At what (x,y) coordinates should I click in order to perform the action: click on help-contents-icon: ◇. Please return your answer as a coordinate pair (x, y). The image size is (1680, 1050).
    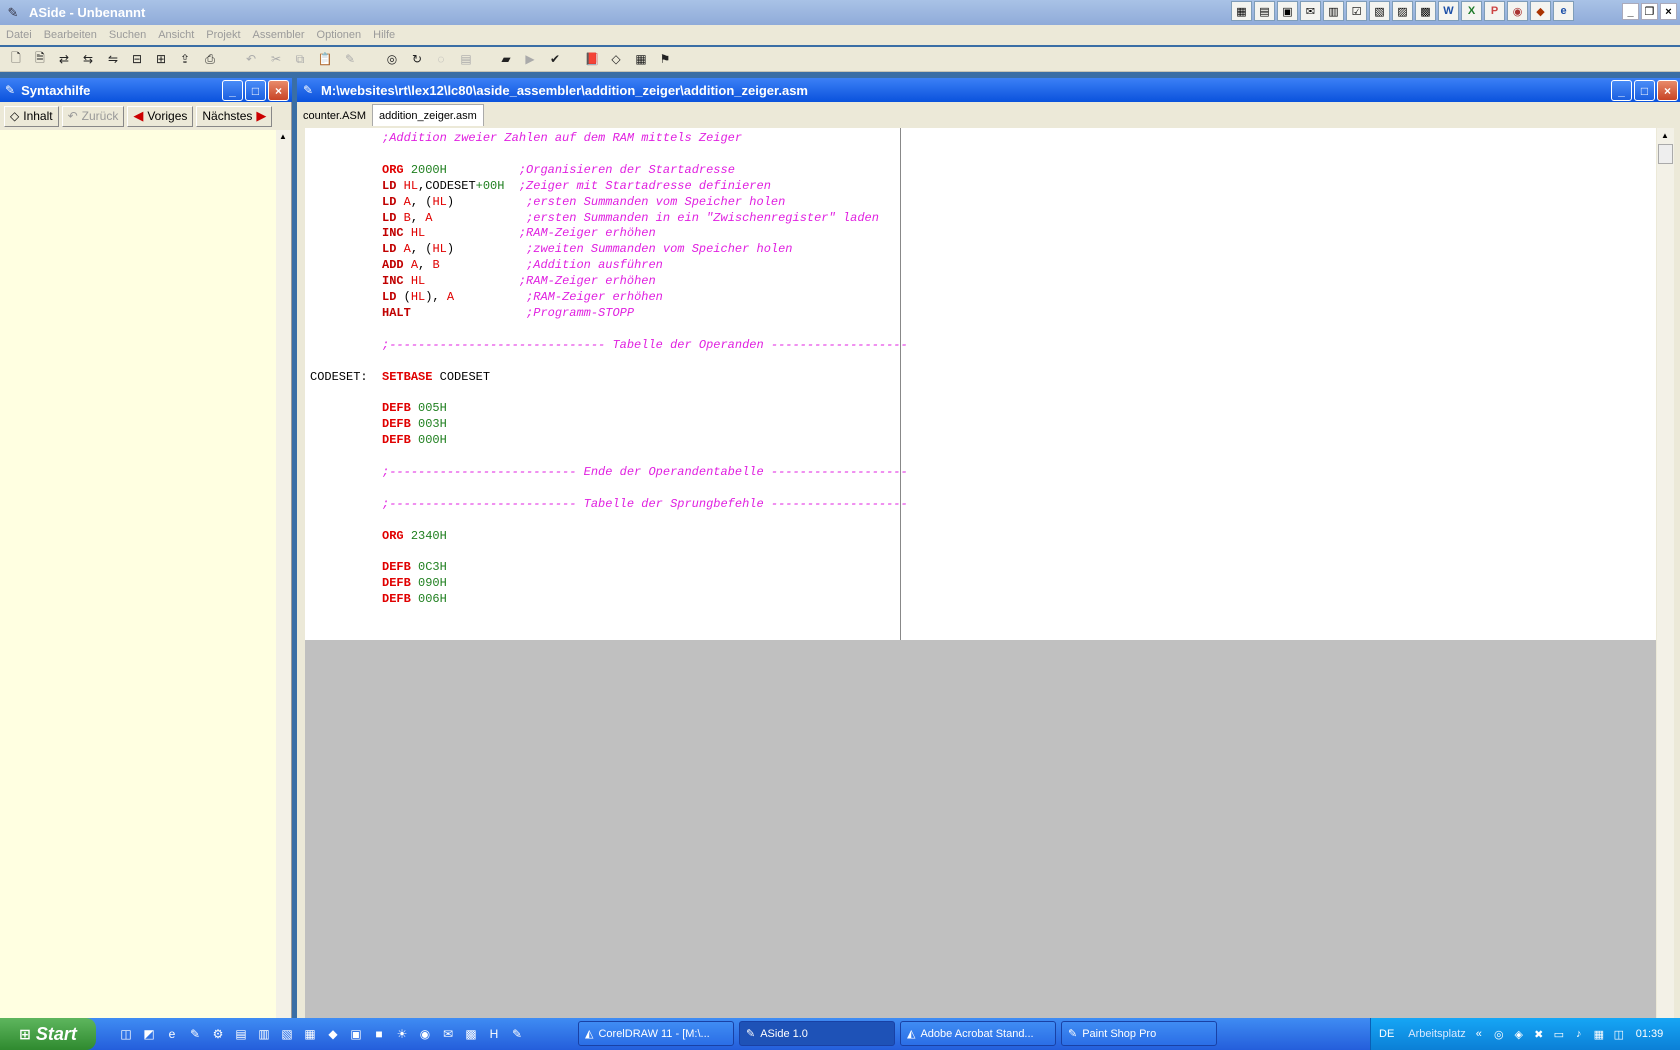
    Looking at the image, I should click on (616, 59).